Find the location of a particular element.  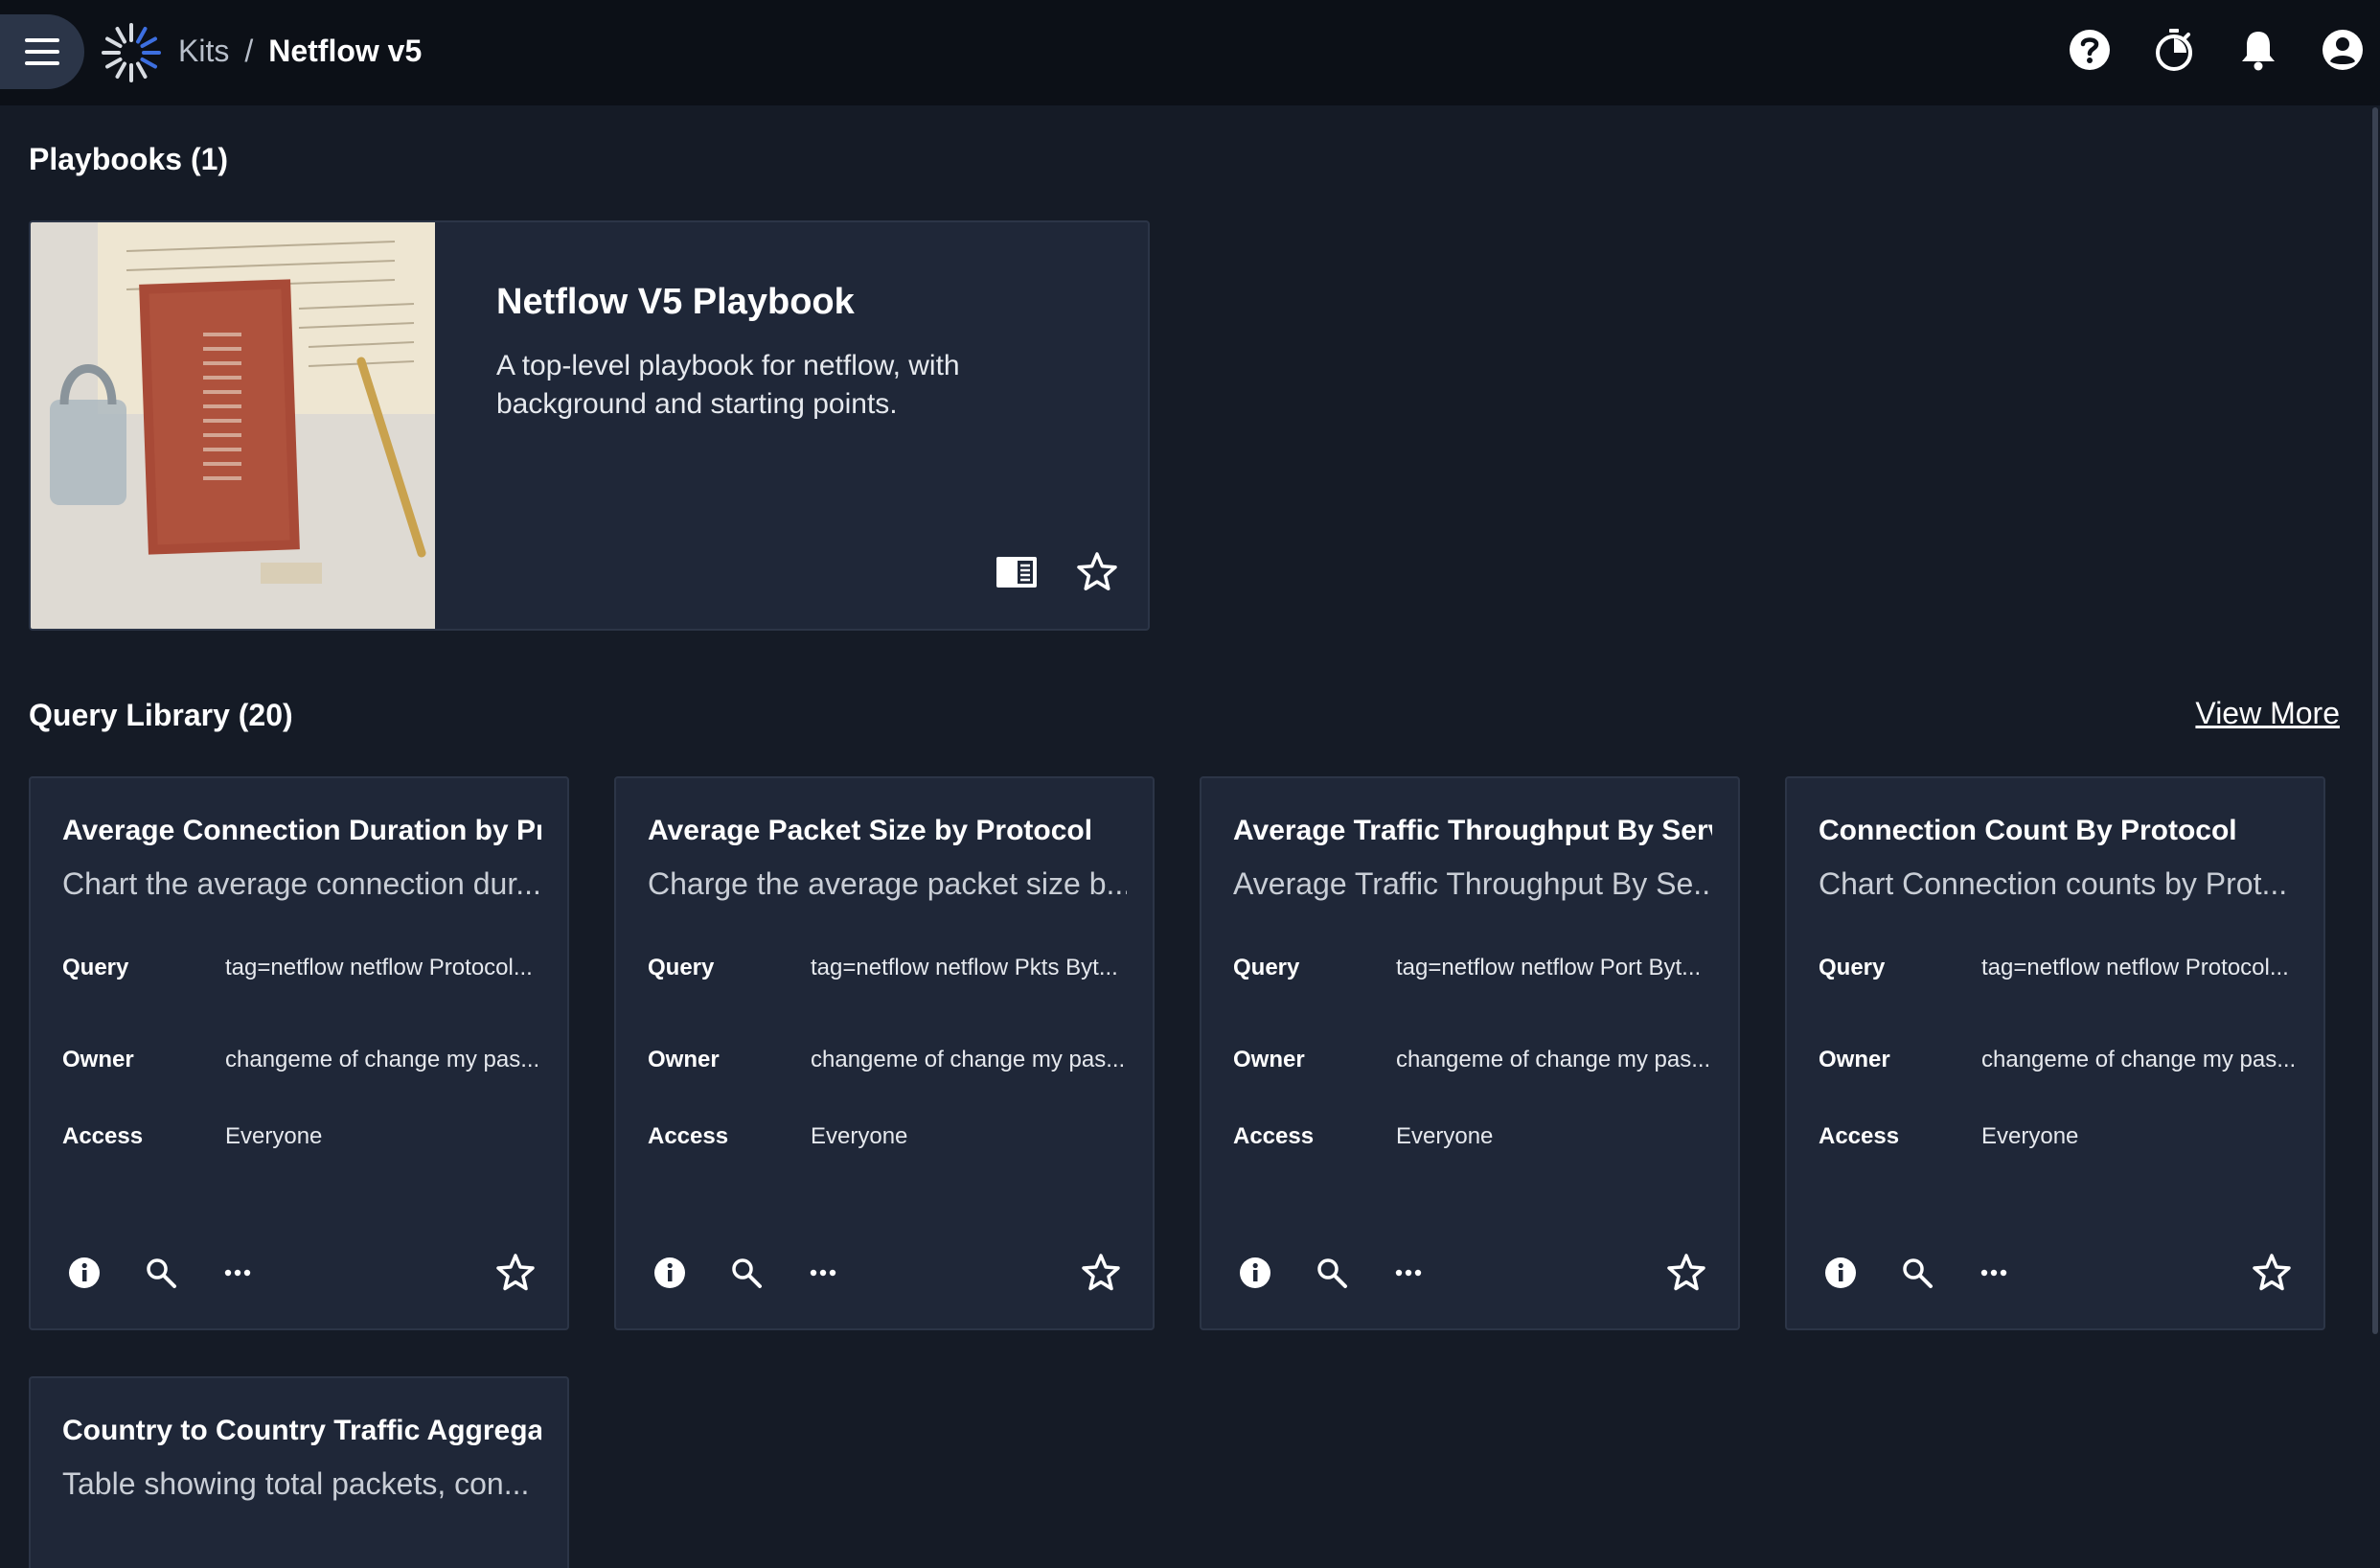

open-playbook-button is located at coordinates (1017, 572).